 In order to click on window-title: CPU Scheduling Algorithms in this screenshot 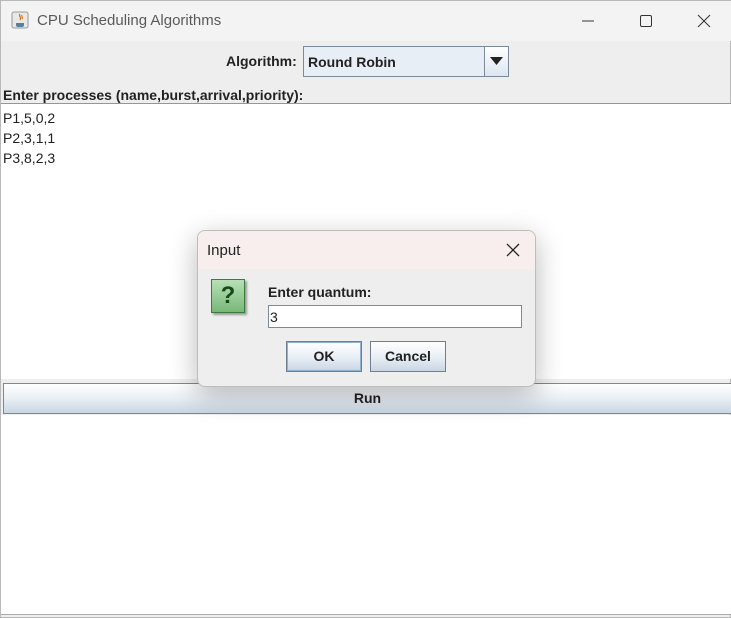, I will do `click(129, 20)`.